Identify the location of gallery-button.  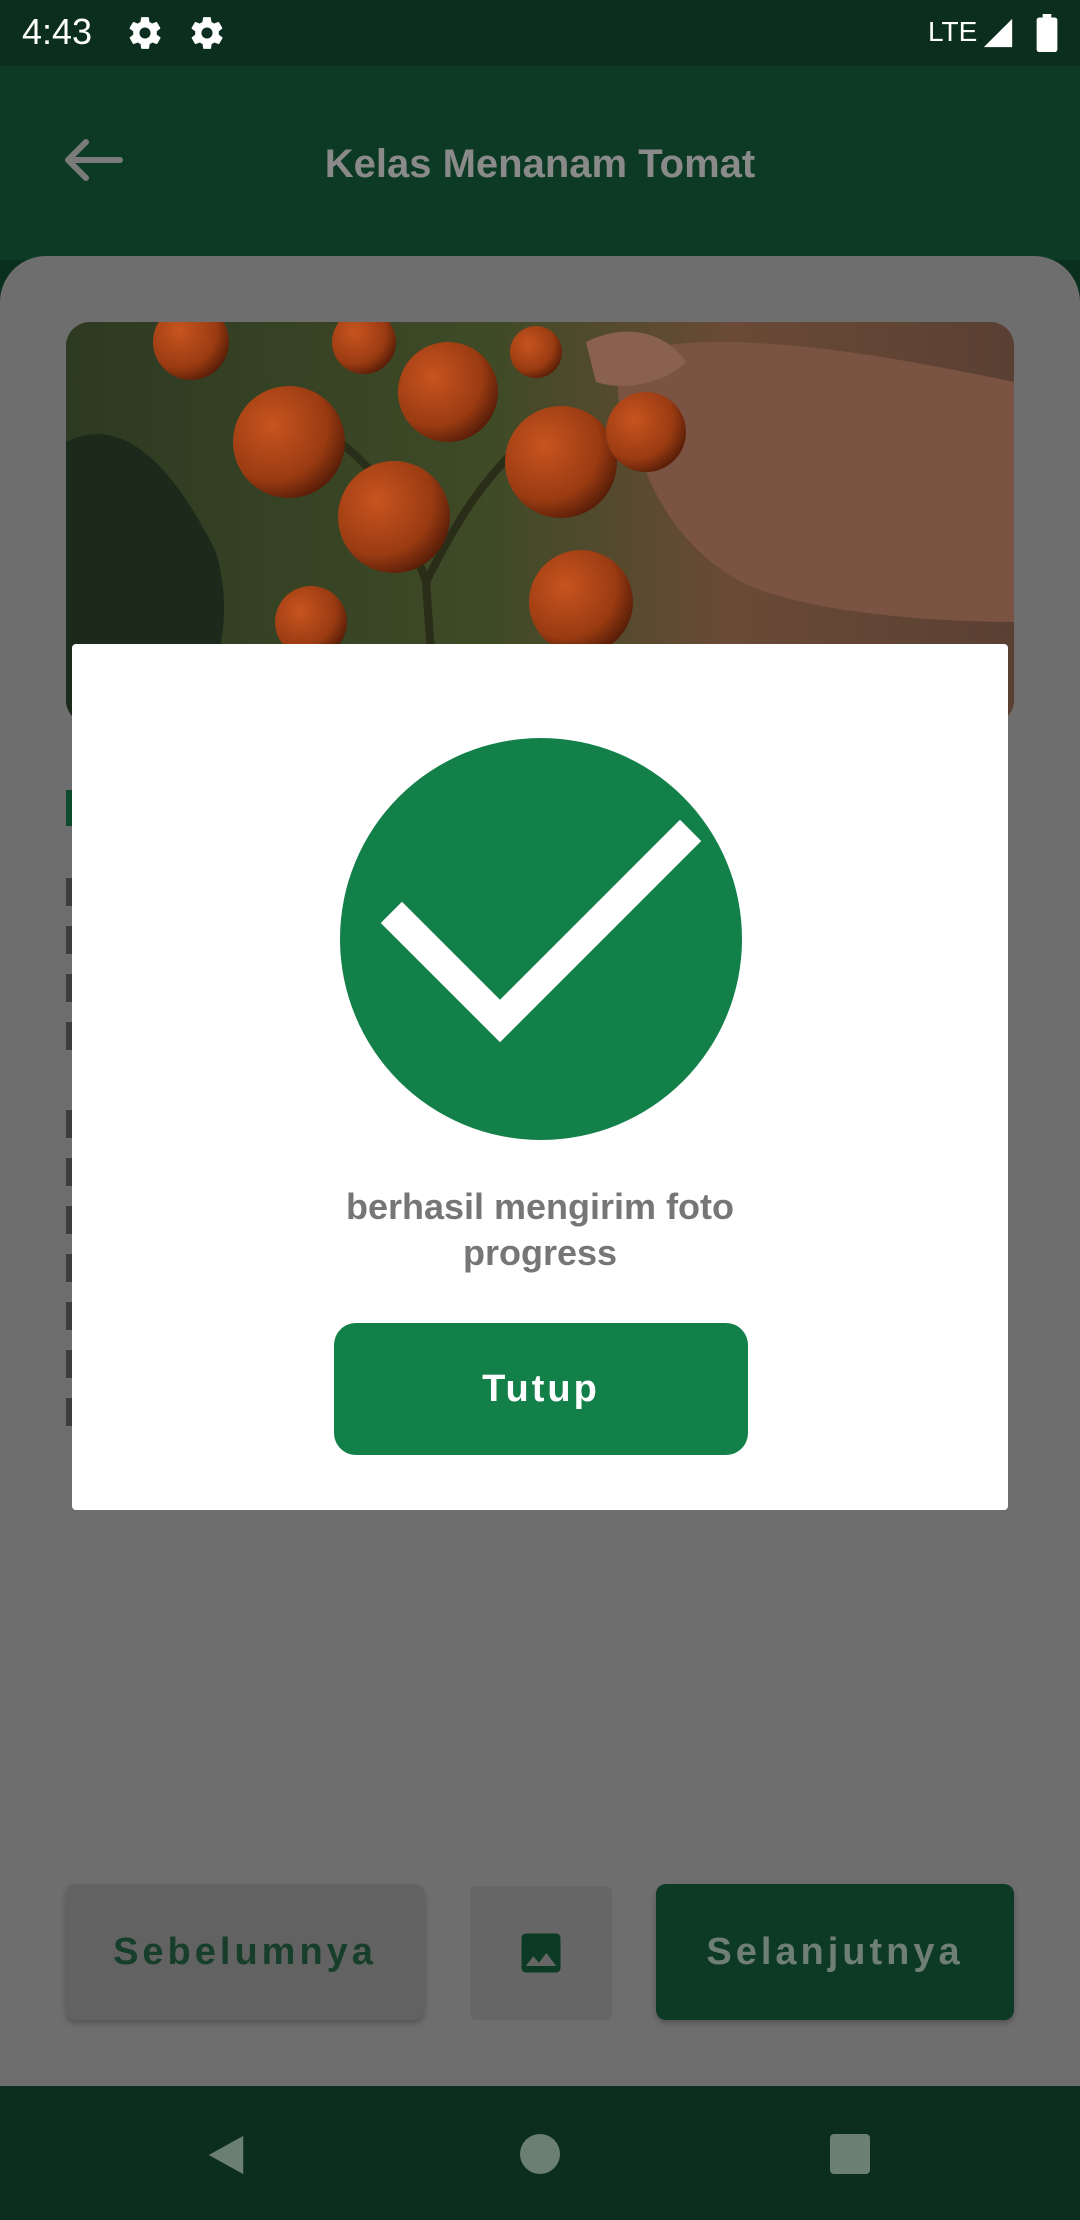
(541, 1953).